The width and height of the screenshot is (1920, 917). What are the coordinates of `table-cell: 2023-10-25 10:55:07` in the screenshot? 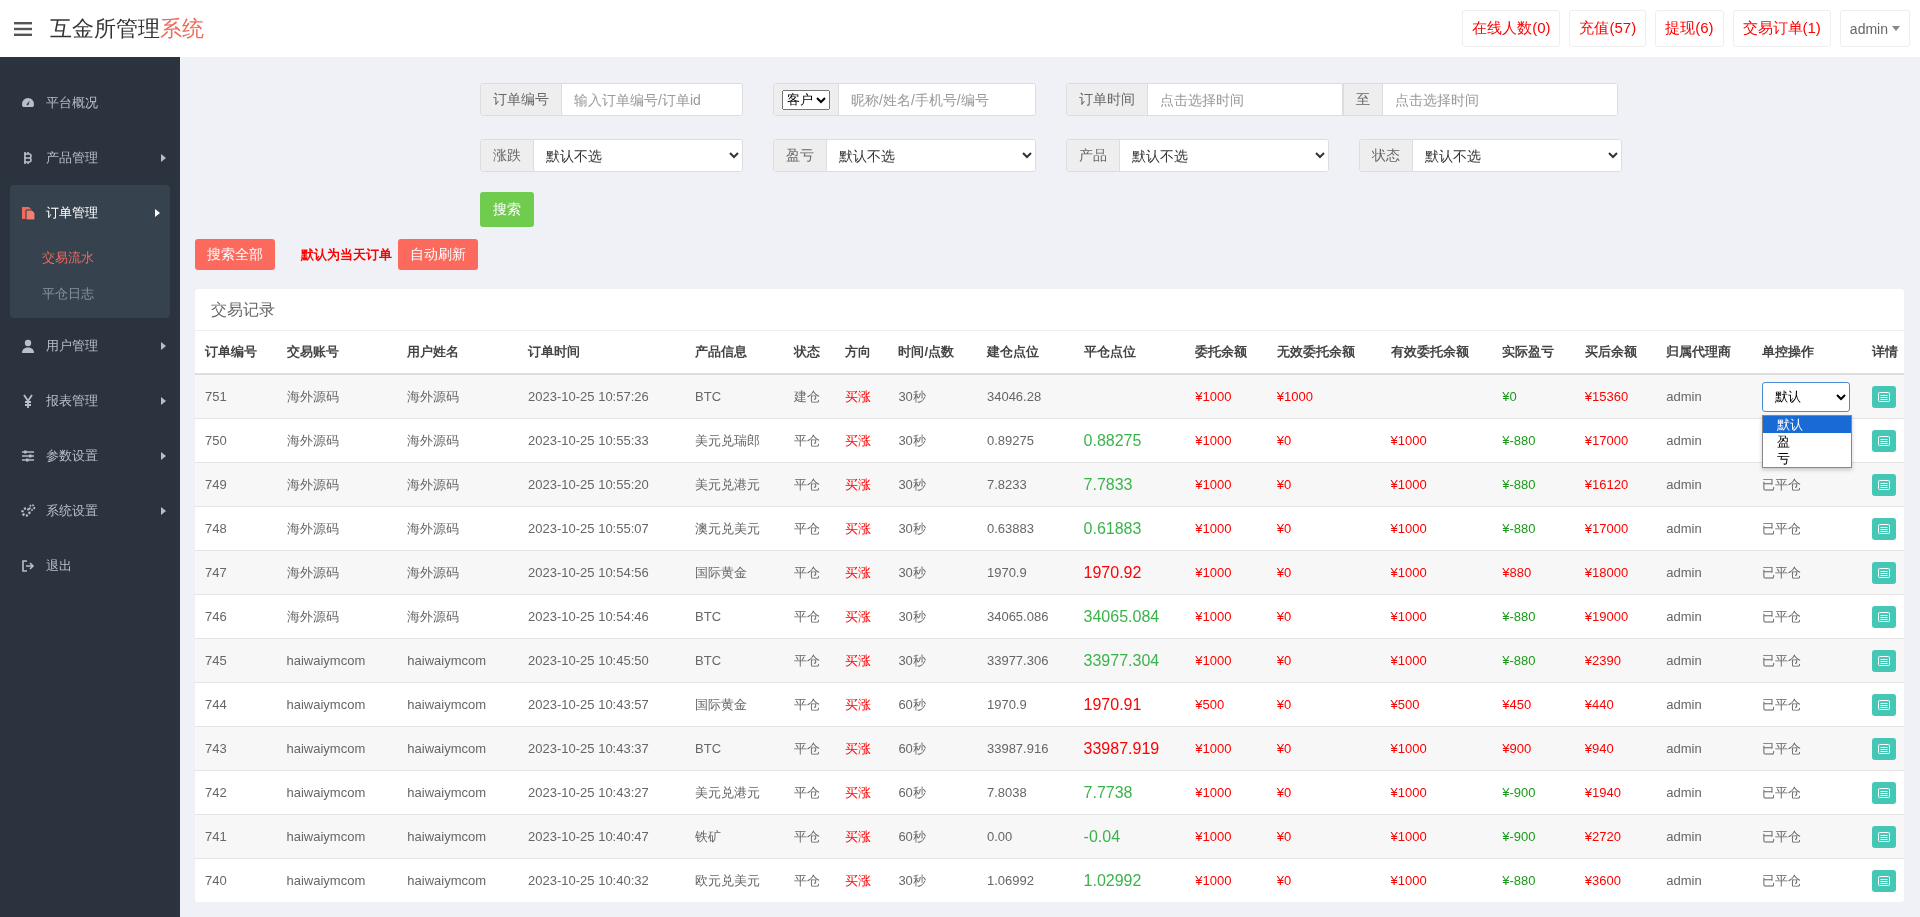 It's located at (602, 528).